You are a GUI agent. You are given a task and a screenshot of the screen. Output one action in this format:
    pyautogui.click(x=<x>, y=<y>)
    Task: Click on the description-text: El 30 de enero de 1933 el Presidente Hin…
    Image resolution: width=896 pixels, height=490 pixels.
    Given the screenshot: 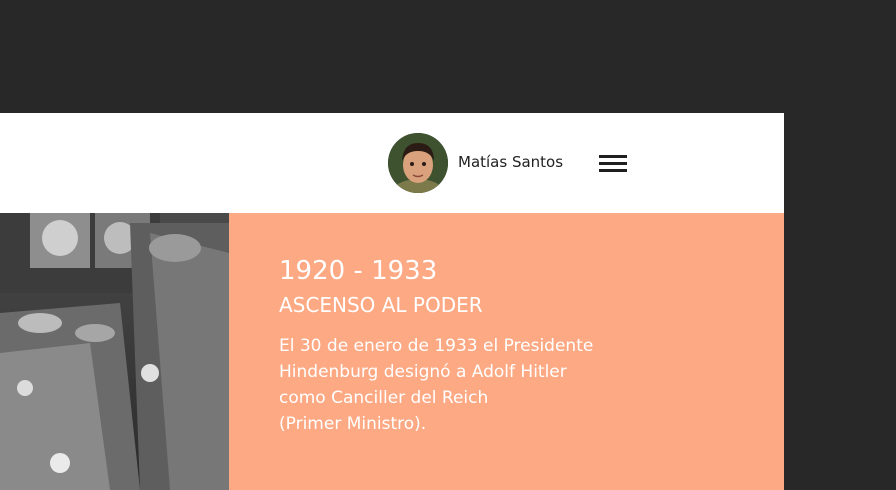 What is the action you would take?
    pyautogui.click(x=464, y=385)
    